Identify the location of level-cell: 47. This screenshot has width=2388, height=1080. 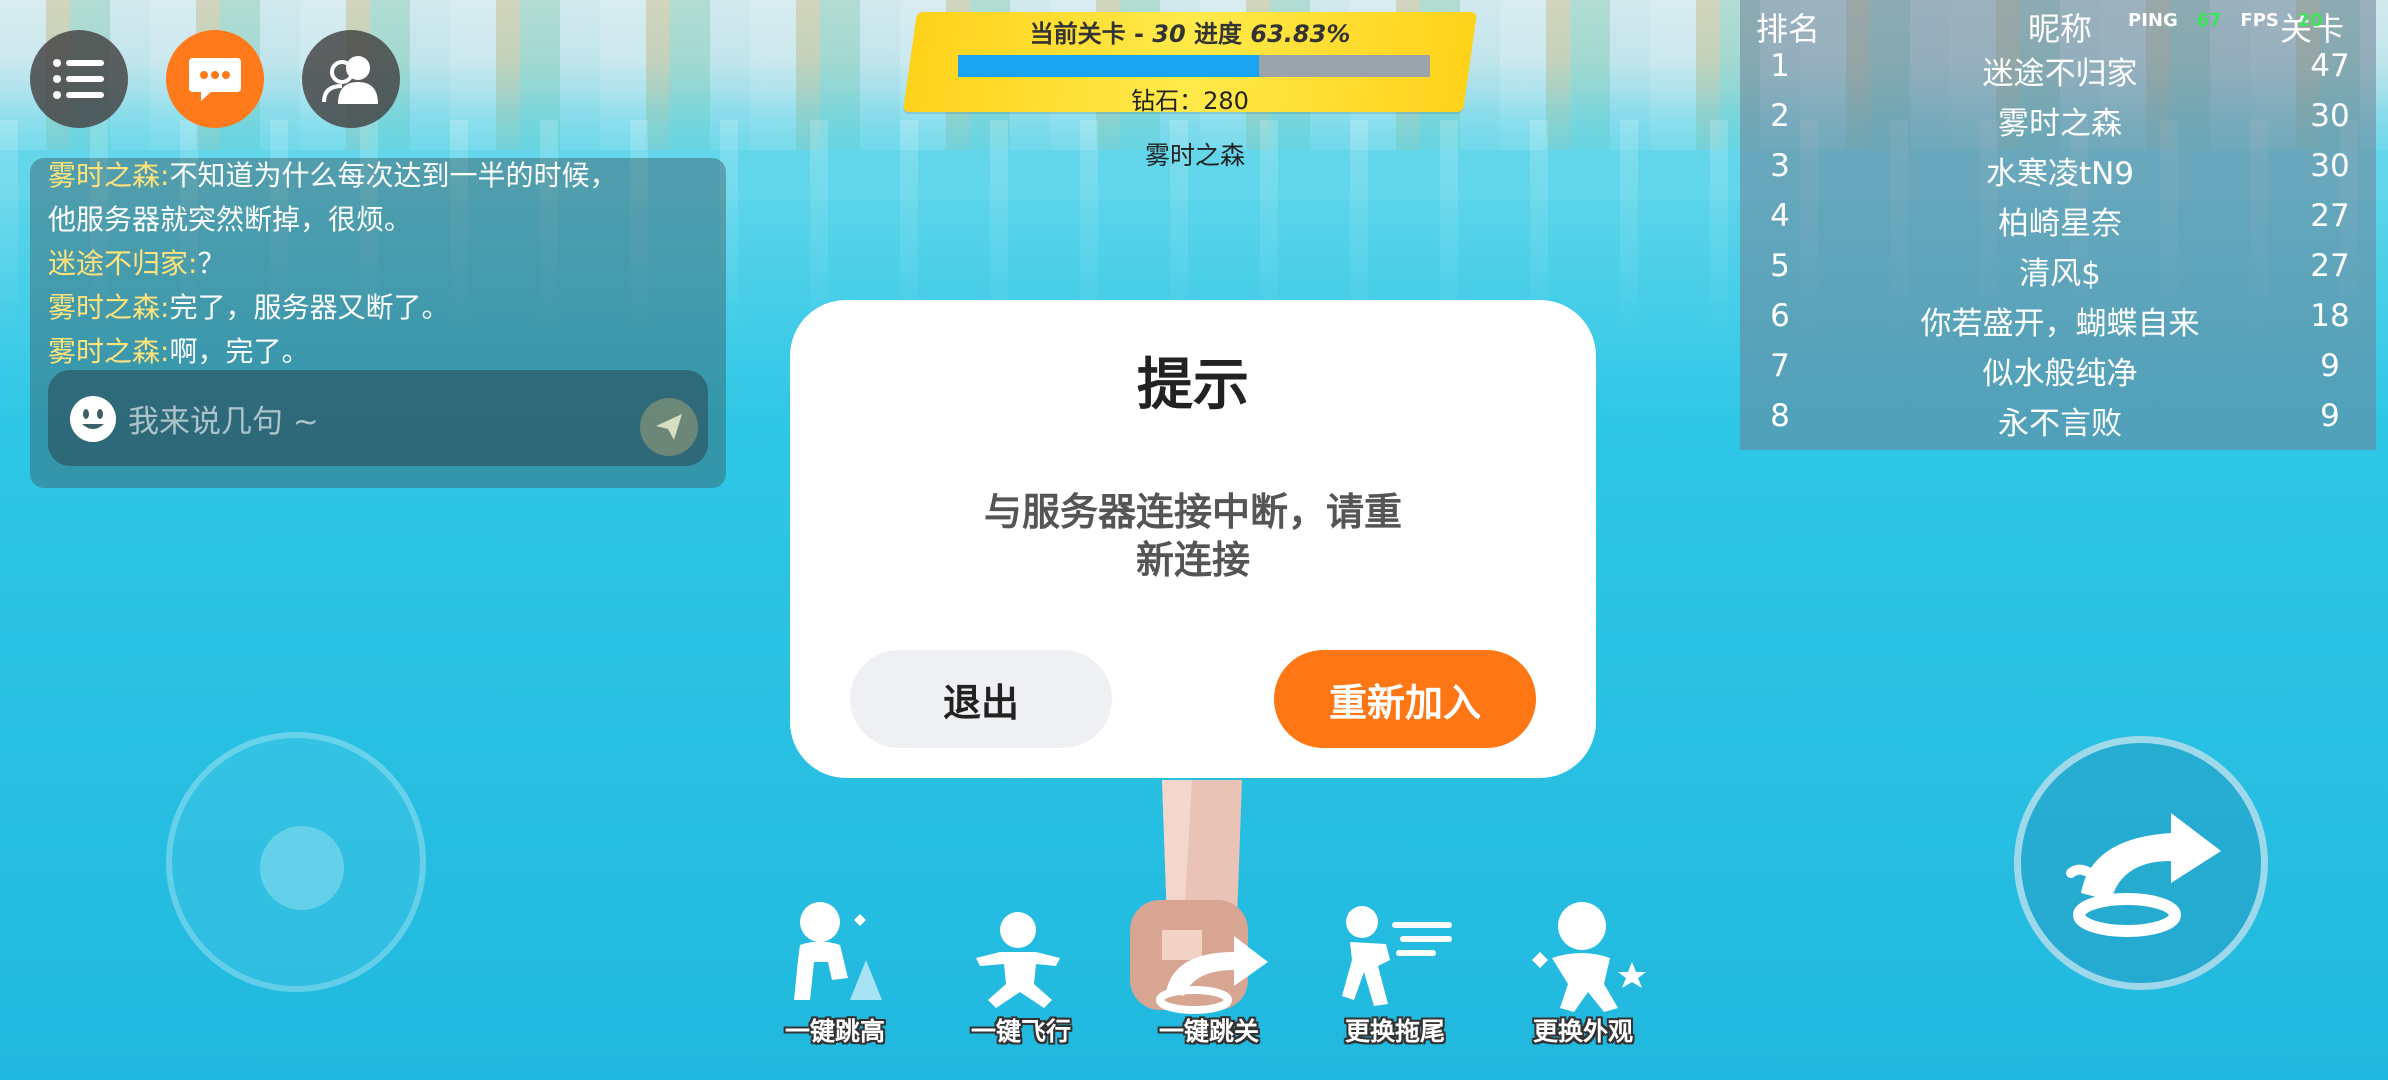
(2330, 66).